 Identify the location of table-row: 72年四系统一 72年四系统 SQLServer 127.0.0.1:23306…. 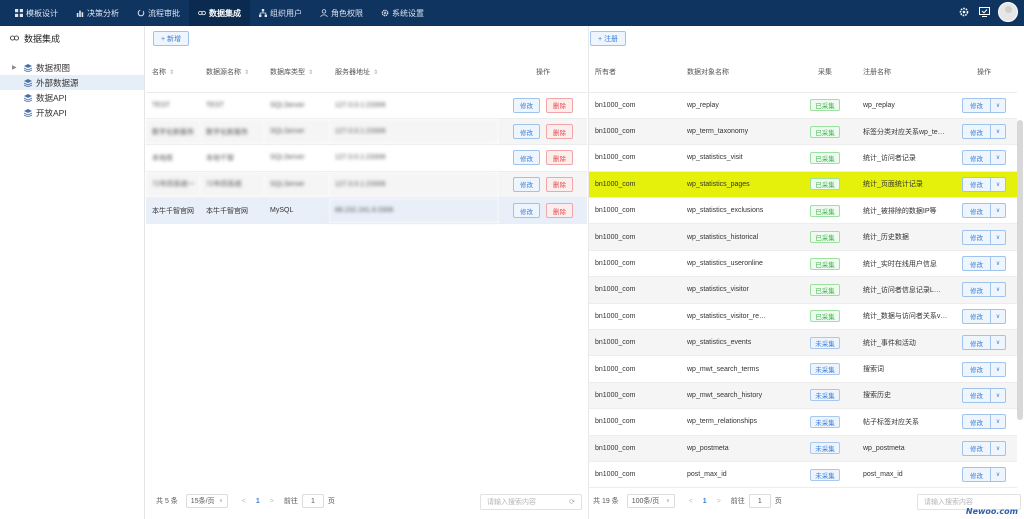
(366, 185).